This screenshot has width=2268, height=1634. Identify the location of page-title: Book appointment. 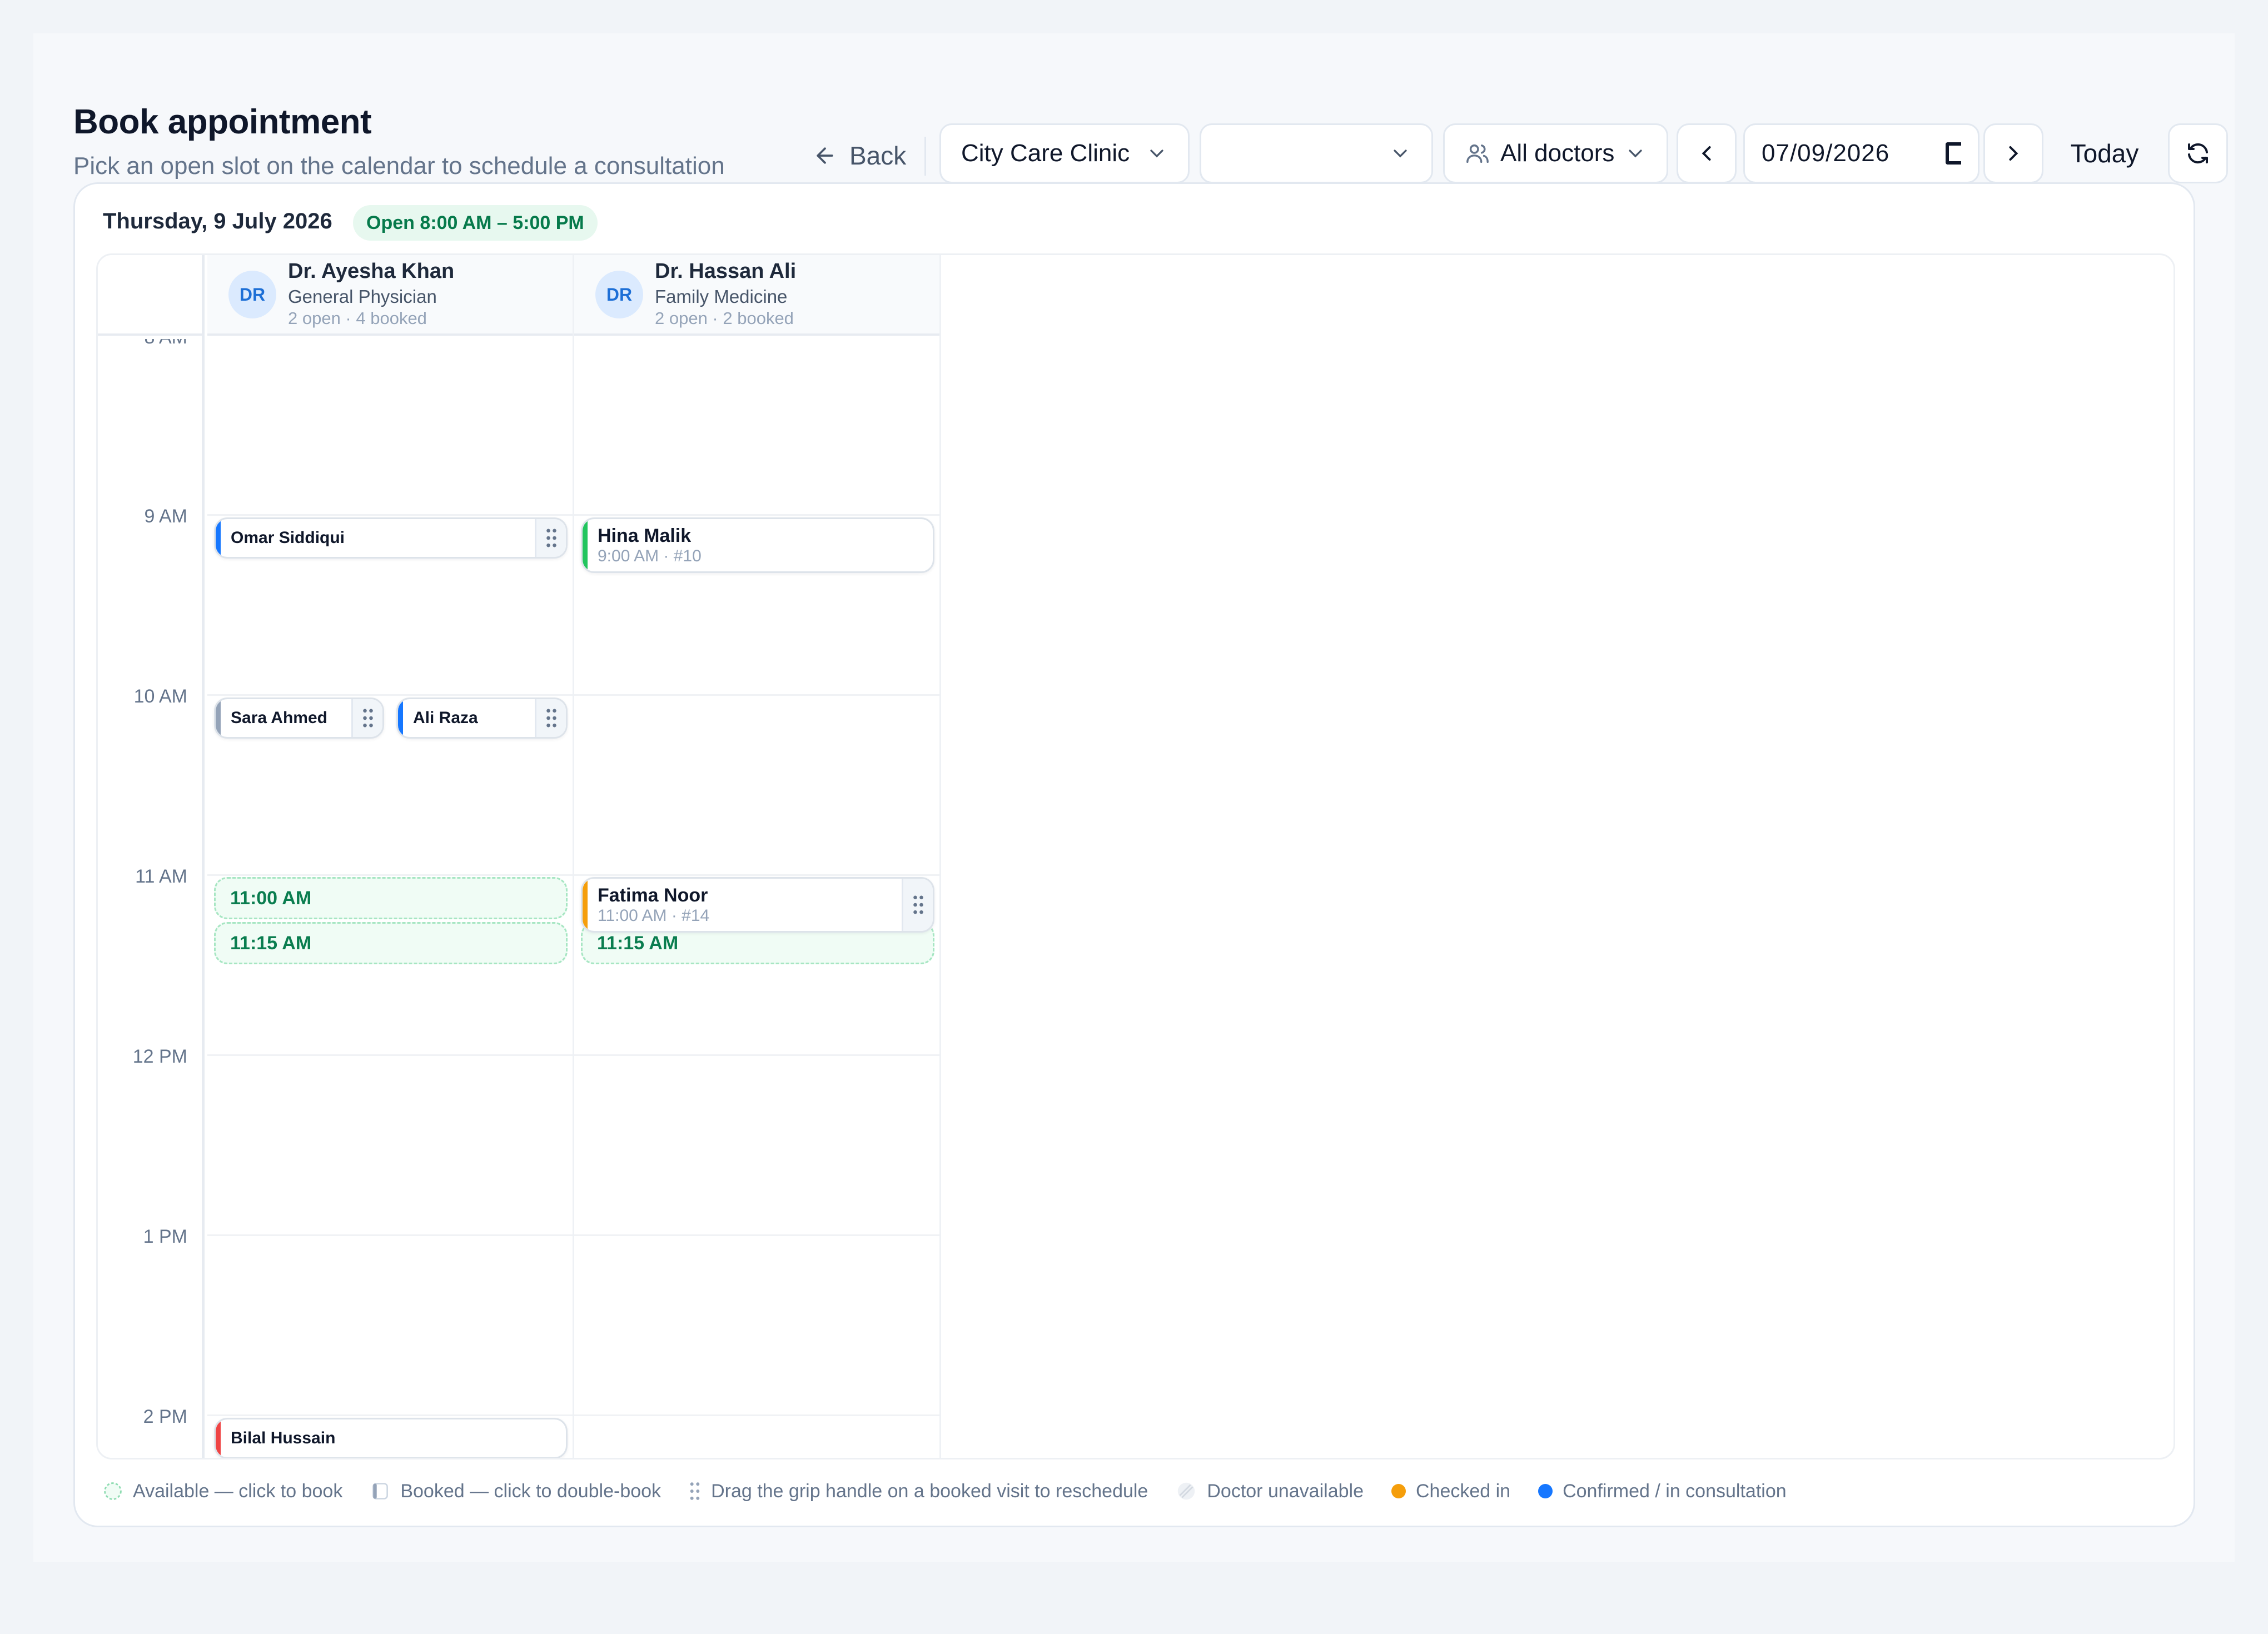
(222, 122).